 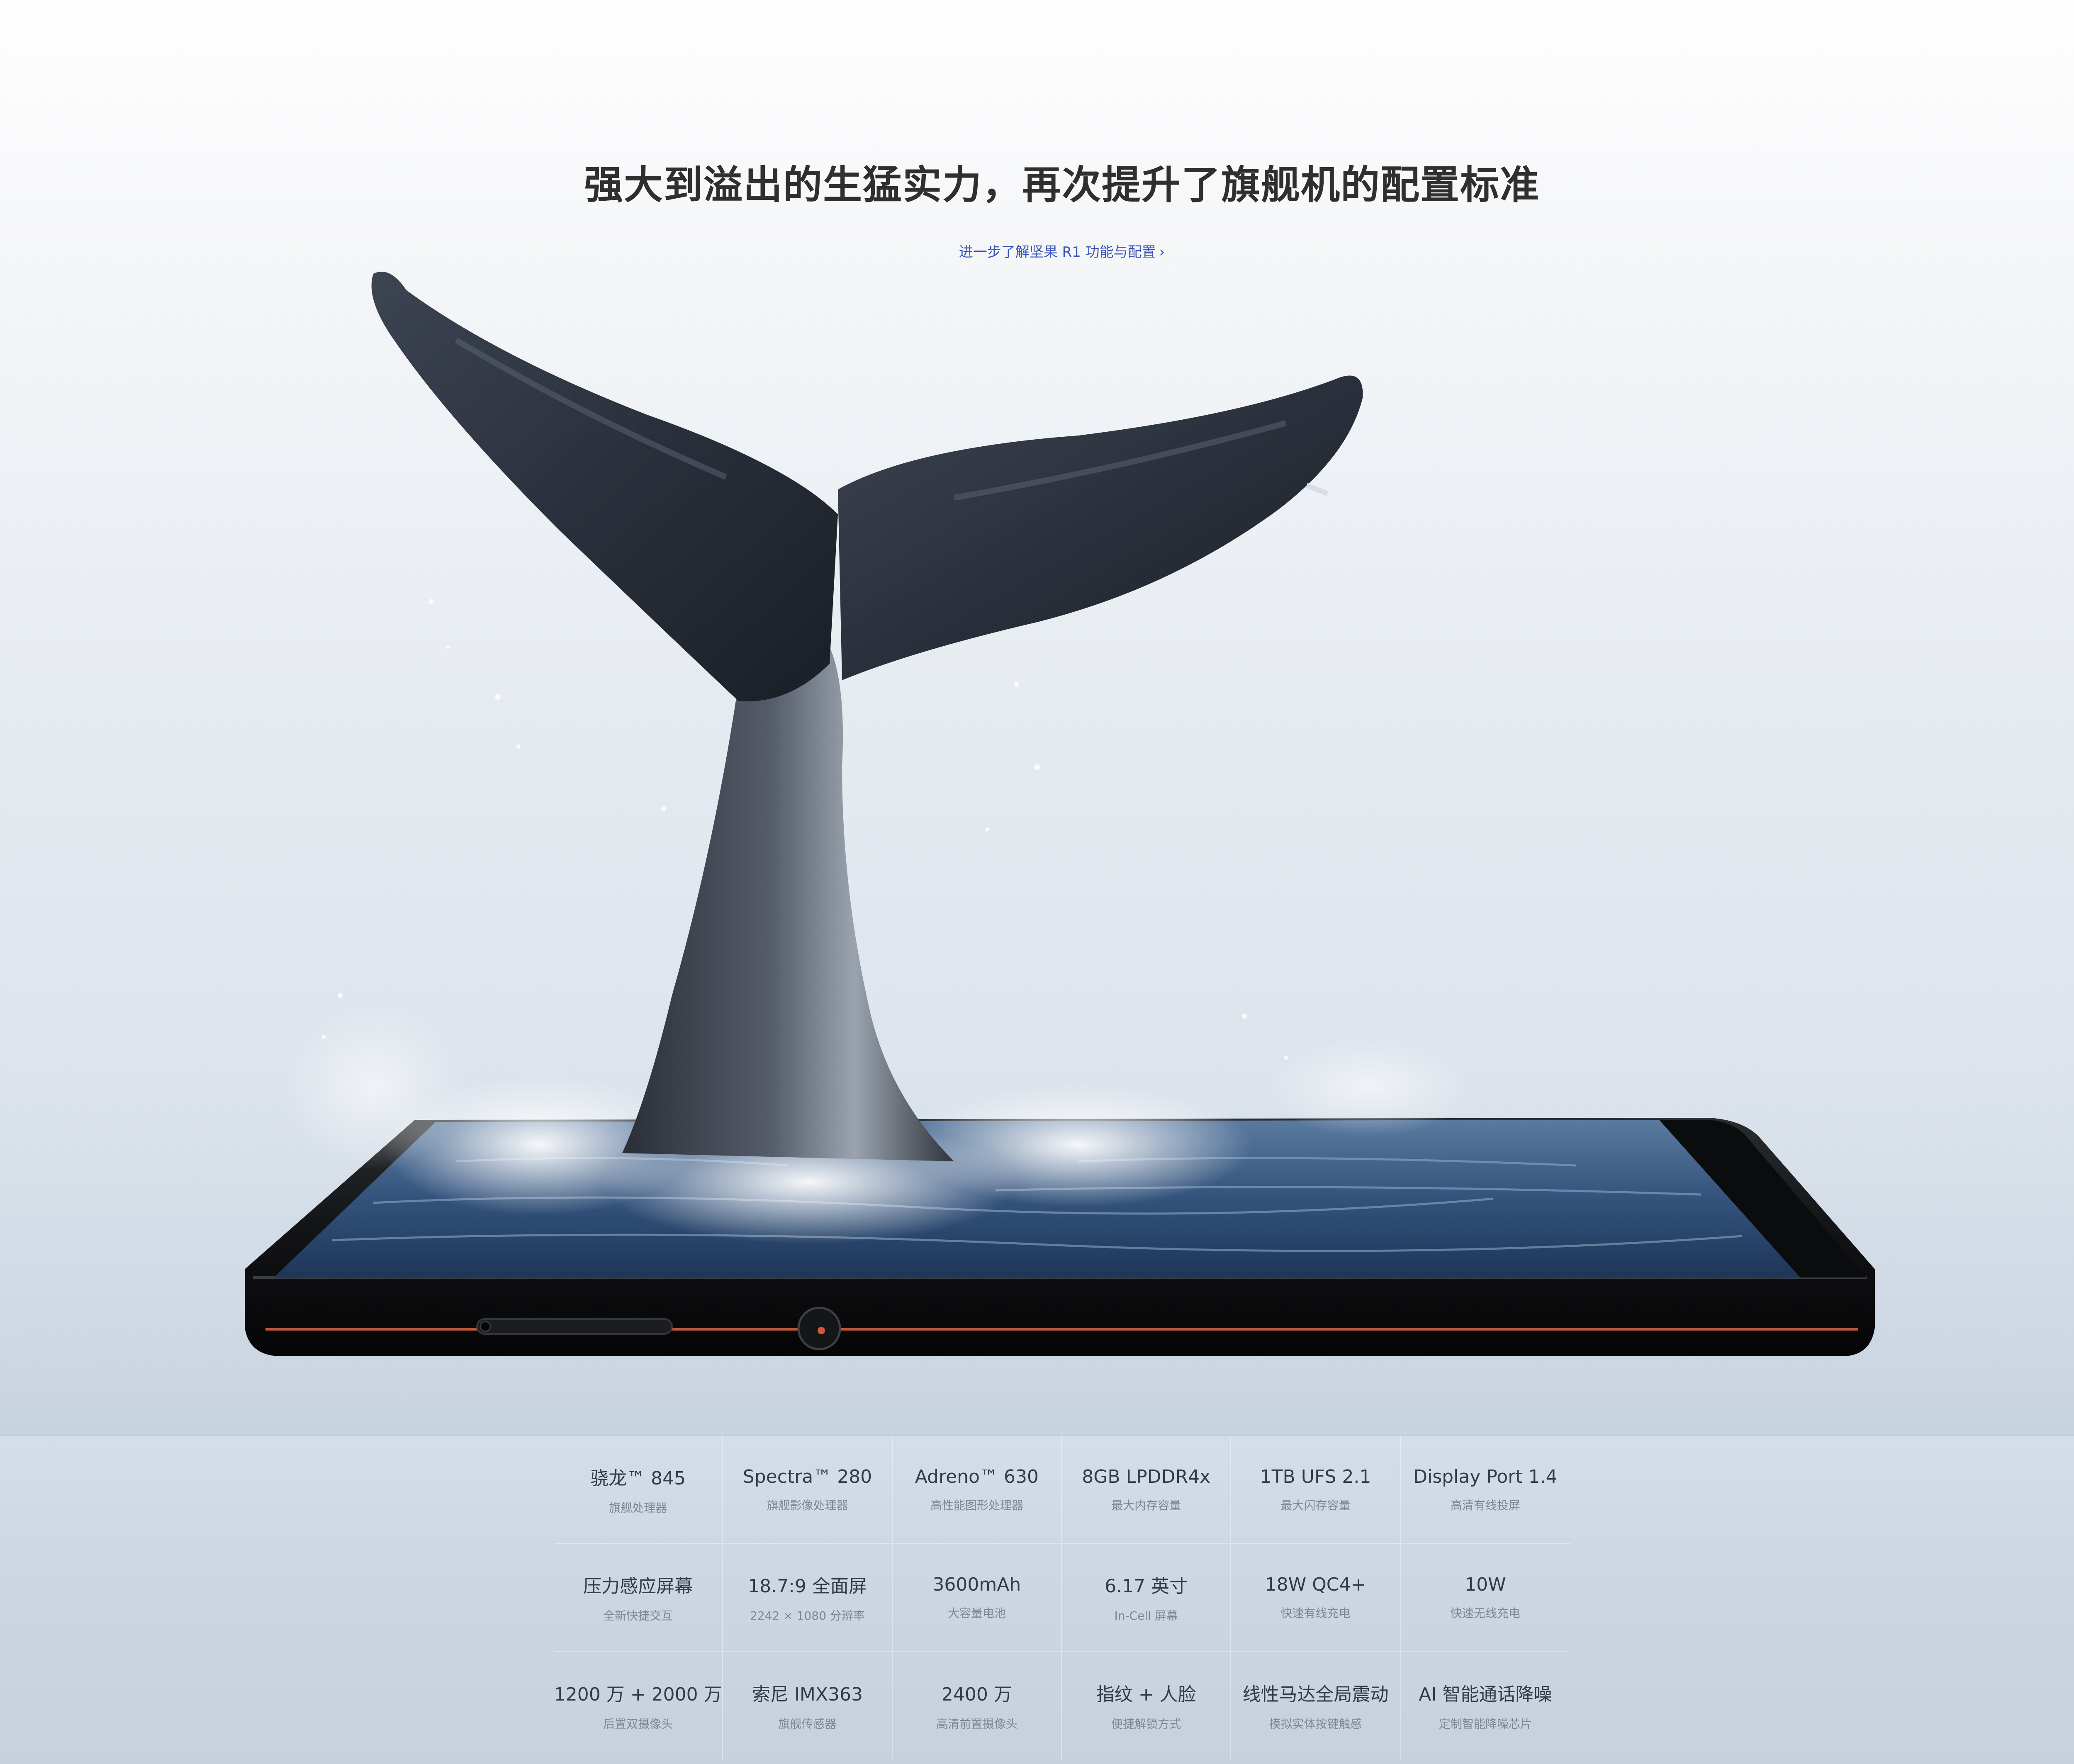 What do you see at coordinates (638, 1724) in the screenshot?
I see `spec-subtitle: 后置双摄像头` at bounding box center [638, 1724].